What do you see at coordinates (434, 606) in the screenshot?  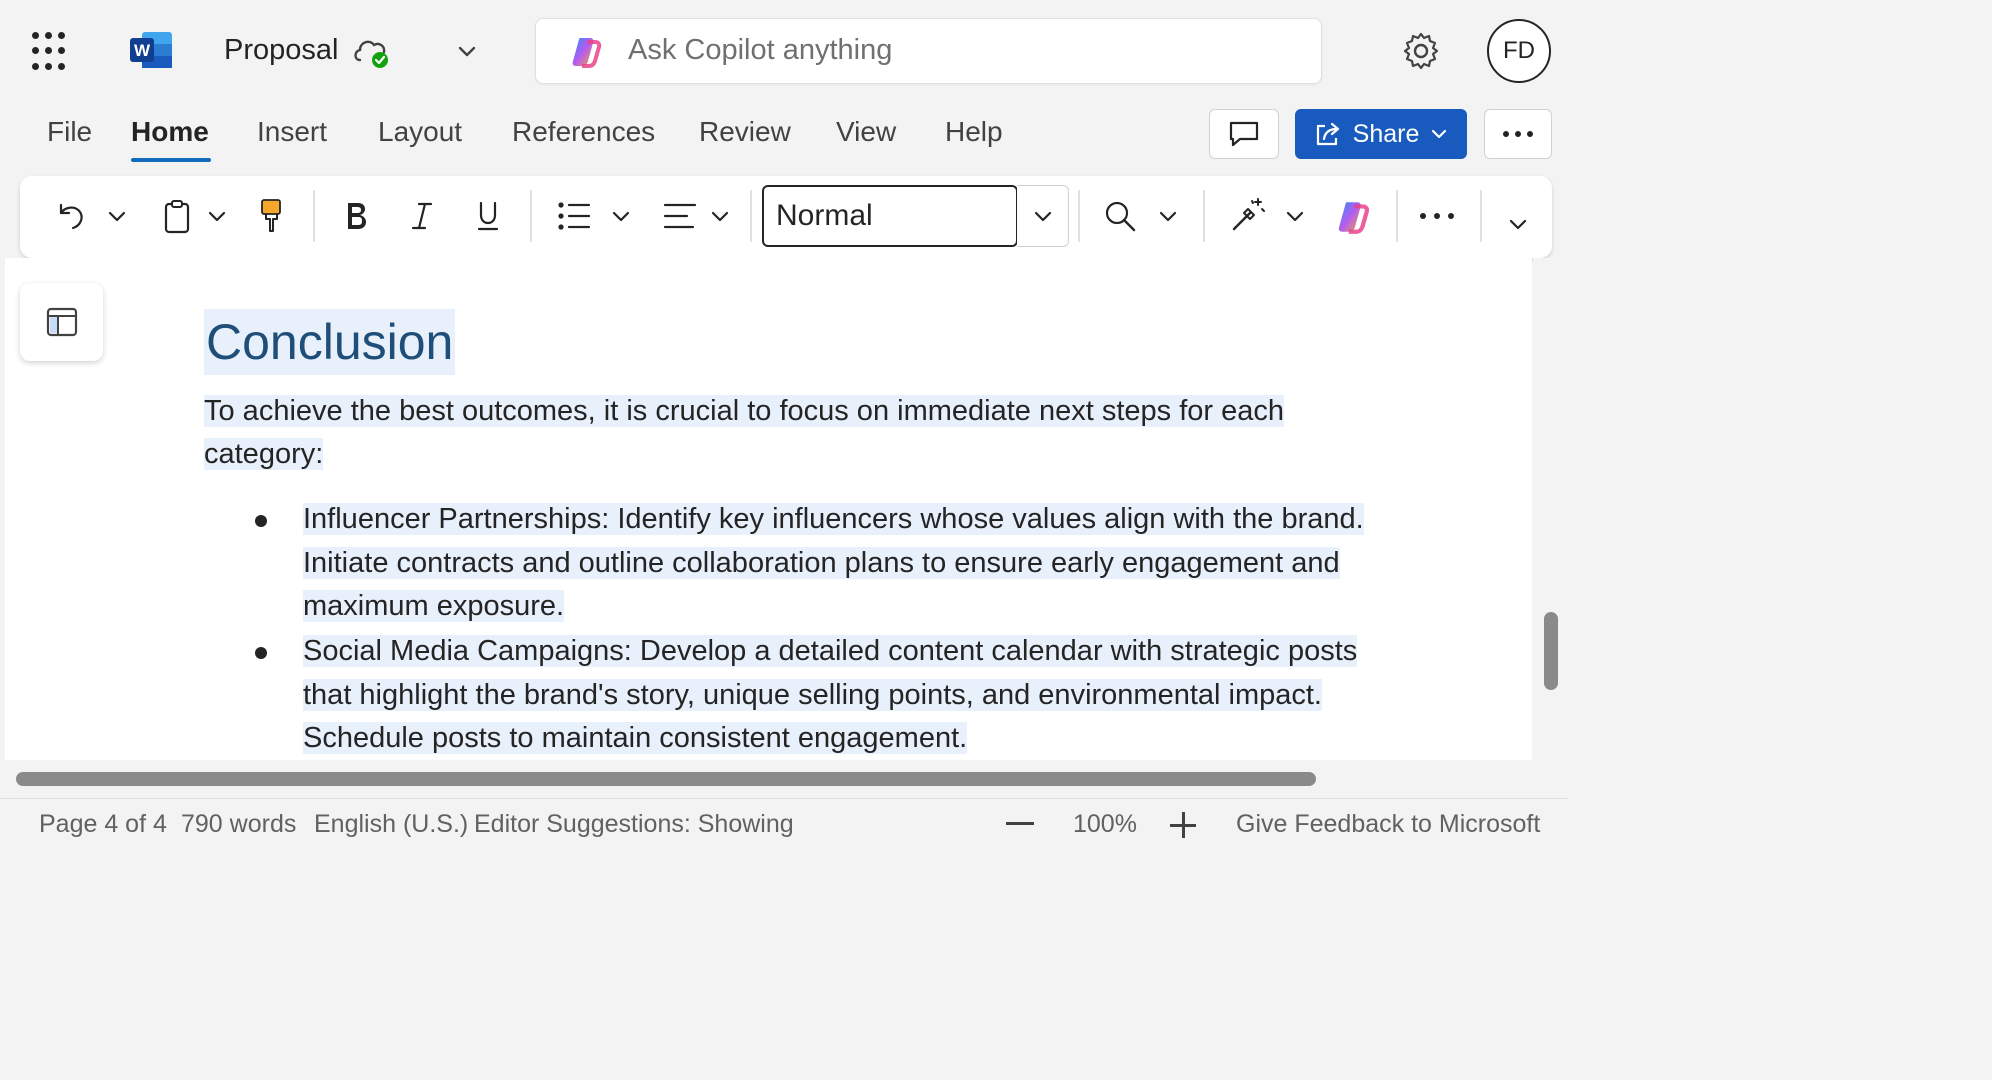 I see `list-item-line: maximum exposure.` at bounding box center [434, 606].